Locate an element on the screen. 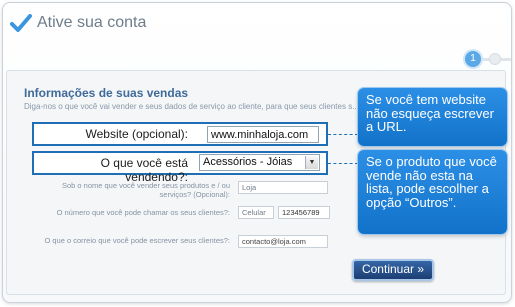 The height and width of the screenshot is (307, 515). website-tip-connector is located at coordinates (343, 134).